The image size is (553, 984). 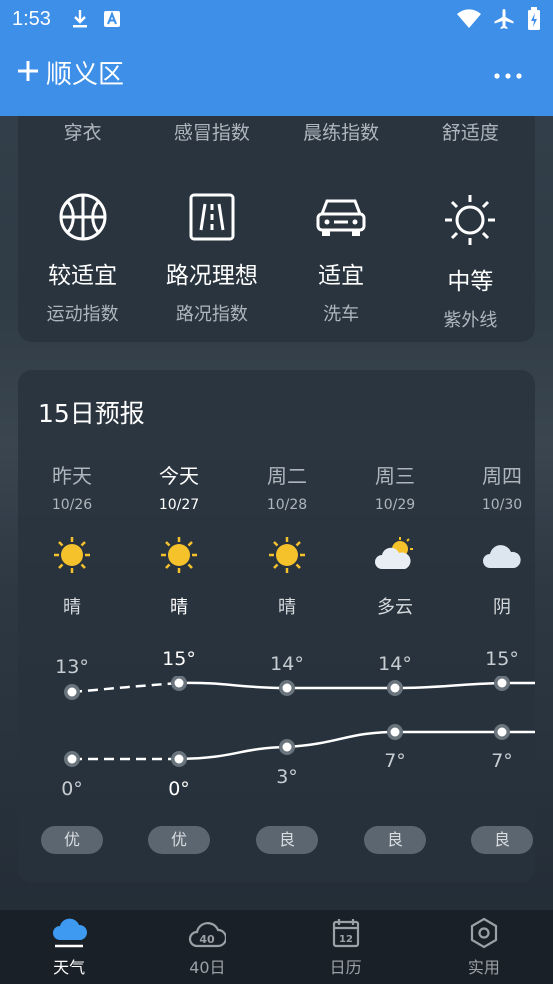 I want to click on bottom-nav: 天气 40 40日 12 日历 实用, so click(x=276, y=947).